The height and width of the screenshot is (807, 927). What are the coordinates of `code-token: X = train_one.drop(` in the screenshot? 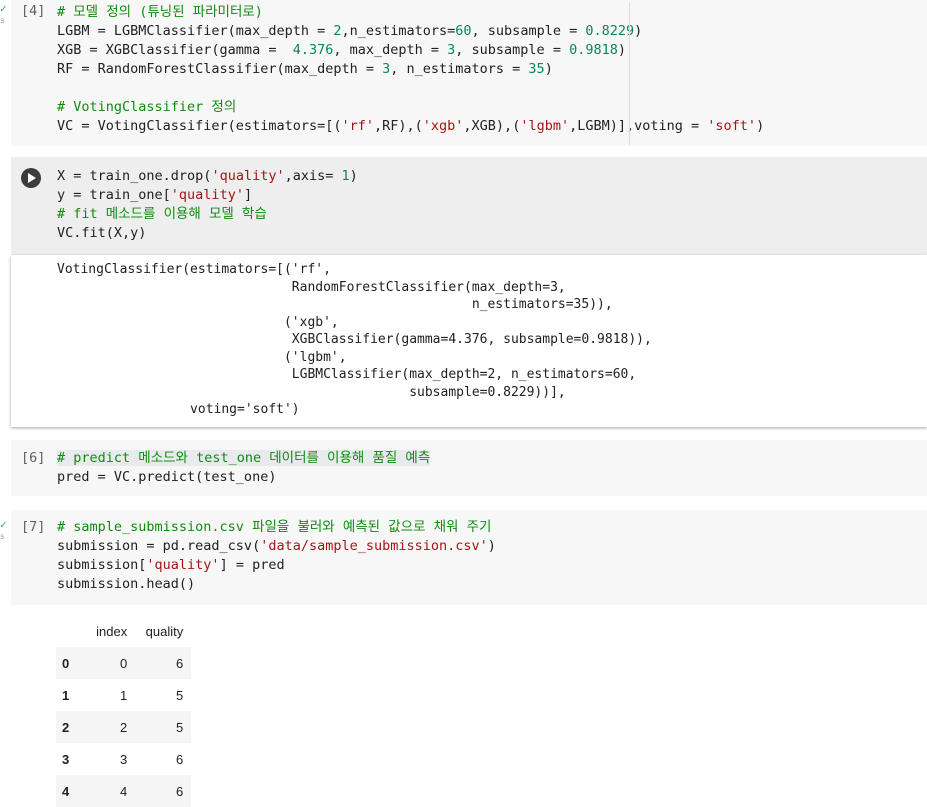 It's located at (134, 176).